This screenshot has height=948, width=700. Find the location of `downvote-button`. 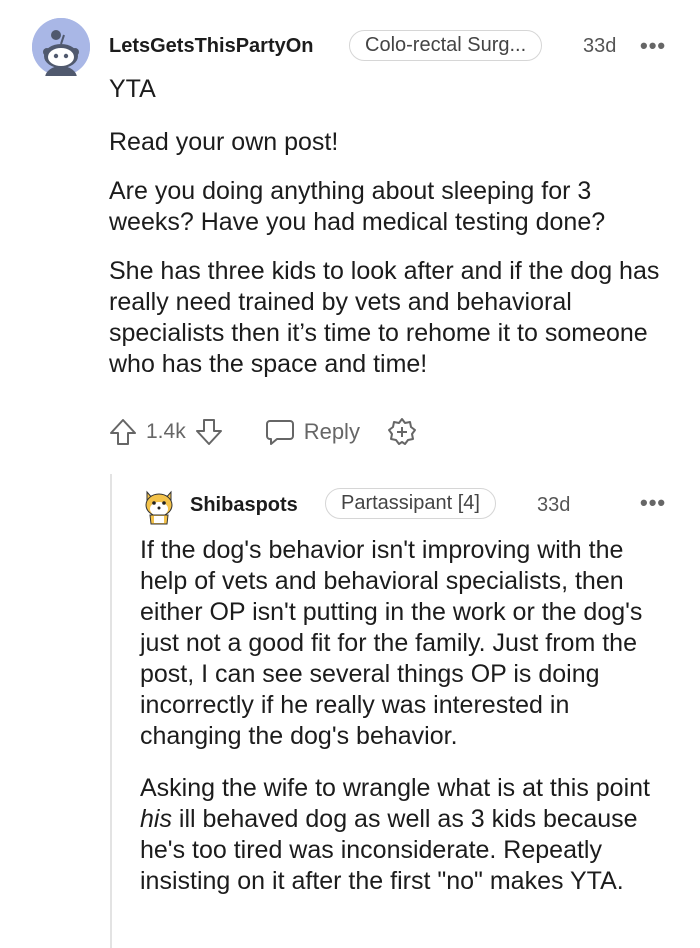

downvote-button is located at coordinates (209, 432).